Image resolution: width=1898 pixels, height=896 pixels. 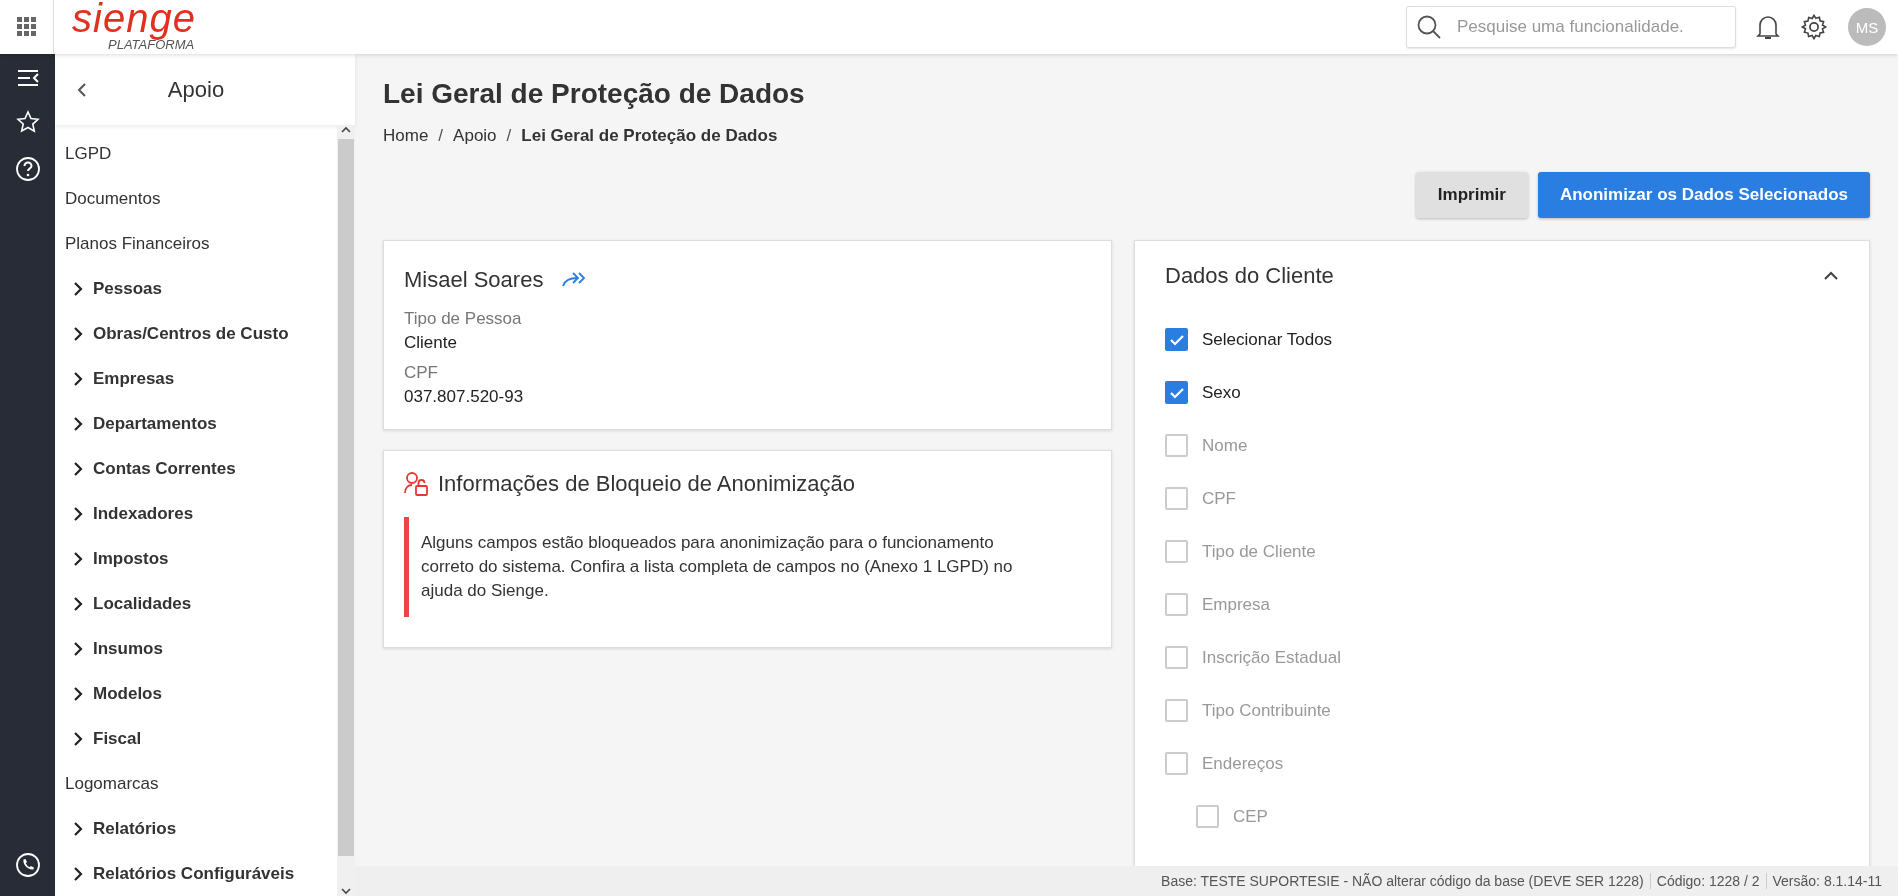 I want to click on notification-bell-icon, so click(x=1768, y=27).